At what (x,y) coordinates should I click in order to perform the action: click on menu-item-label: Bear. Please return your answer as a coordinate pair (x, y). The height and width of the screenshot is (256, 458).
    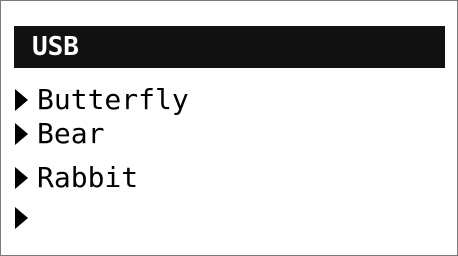
    Looking at the image, I should click on (71, 133).